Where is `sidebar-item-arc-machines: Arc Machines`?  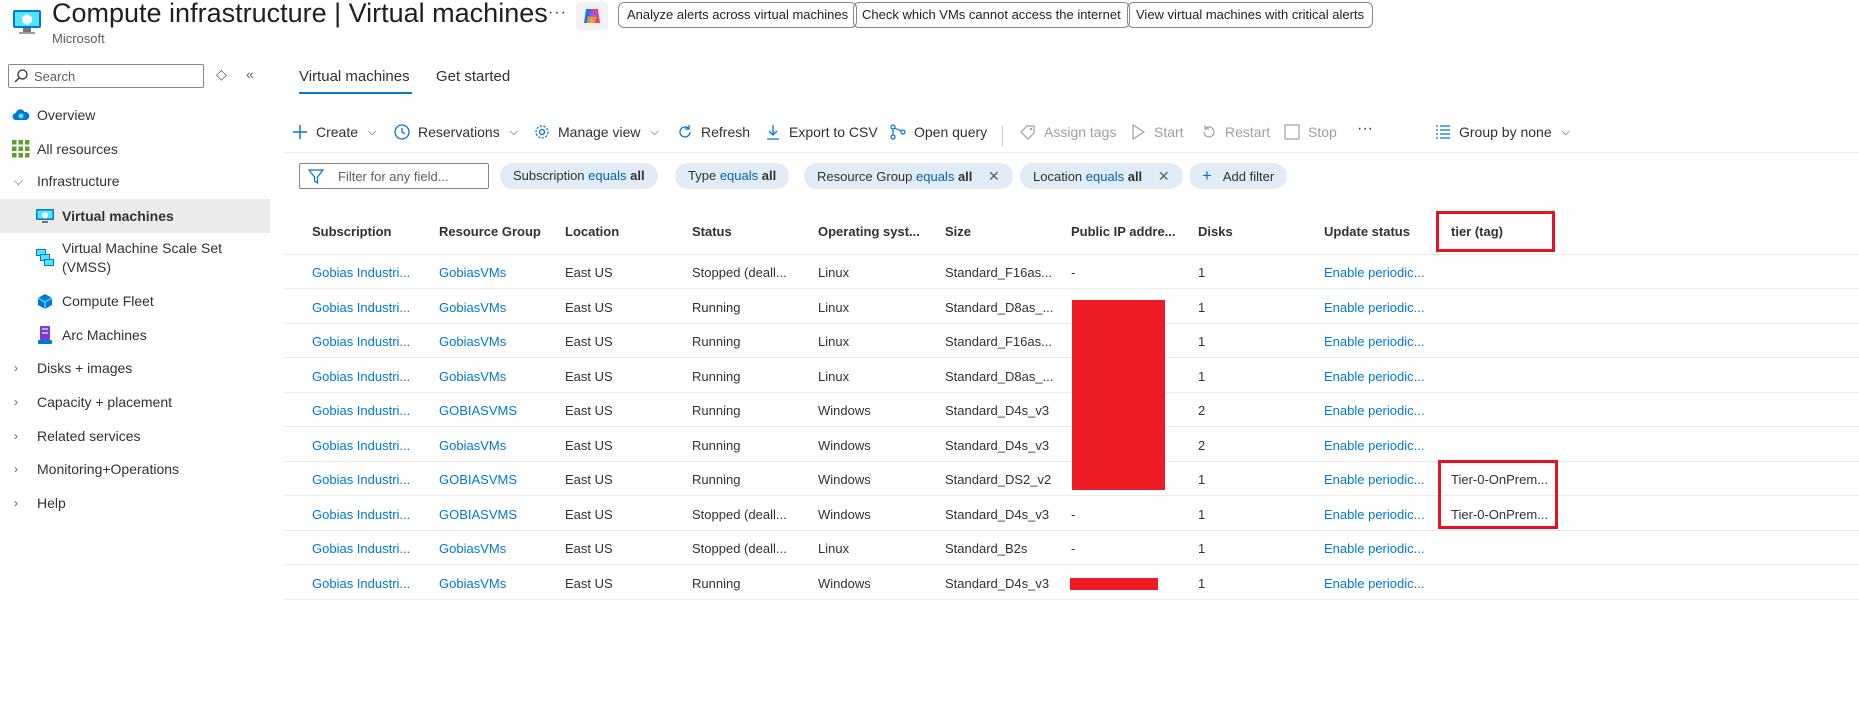
sidebar-item-arc-machines: Arc Machines is located at coordinates (135, 335).